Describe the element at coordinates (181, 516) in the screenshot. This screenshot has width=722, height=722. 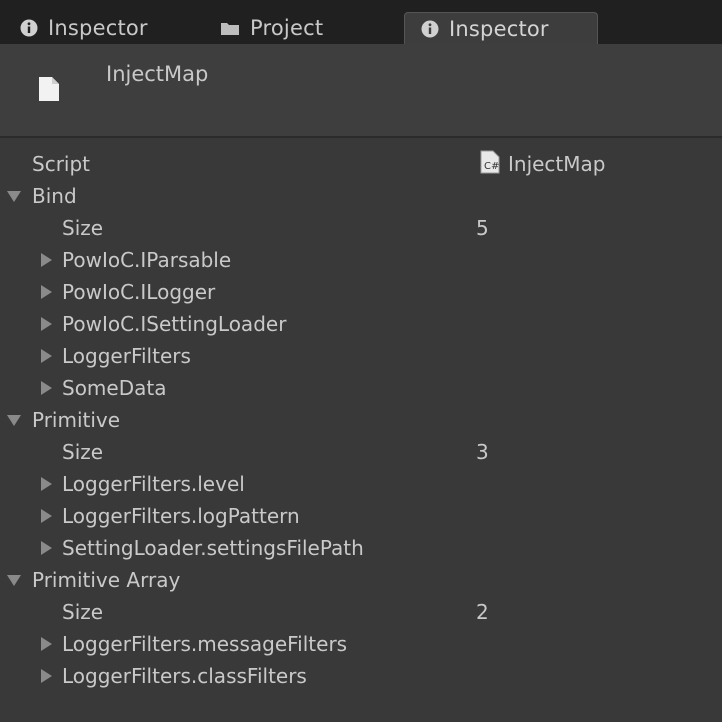
I see `list-item-label: LoggerFilters.logPattern` at that location.